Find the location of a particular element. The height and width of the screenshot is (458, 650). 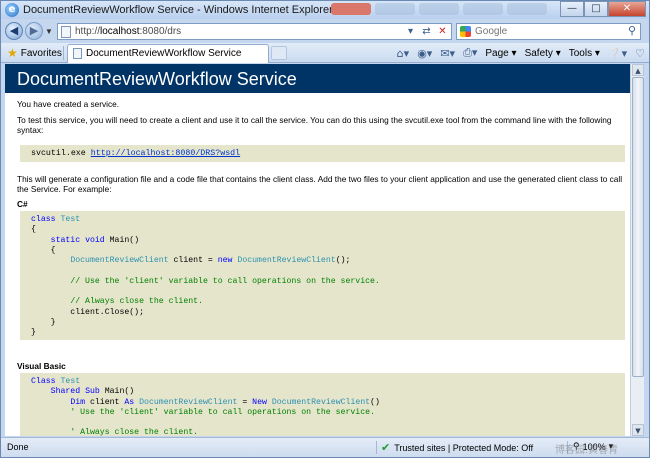

scroll-up-icon: ▲ is located at coordinates (638, 70).